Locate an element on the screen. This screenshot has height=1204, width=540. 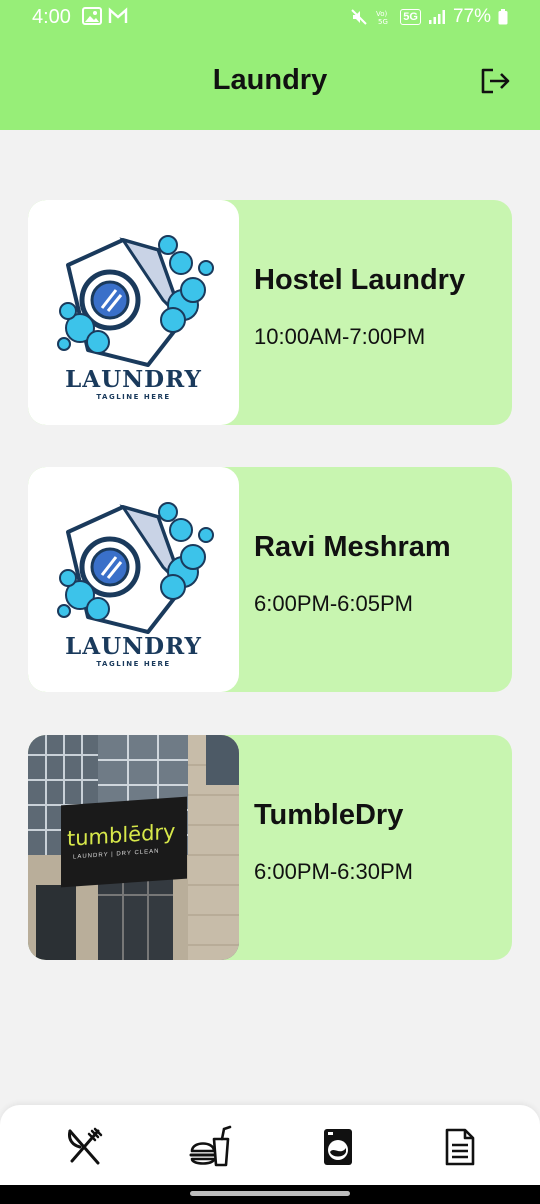
app-header: 4:00 Vo) 5G 5G 77% Laundry is located at coordinates (270, 65).